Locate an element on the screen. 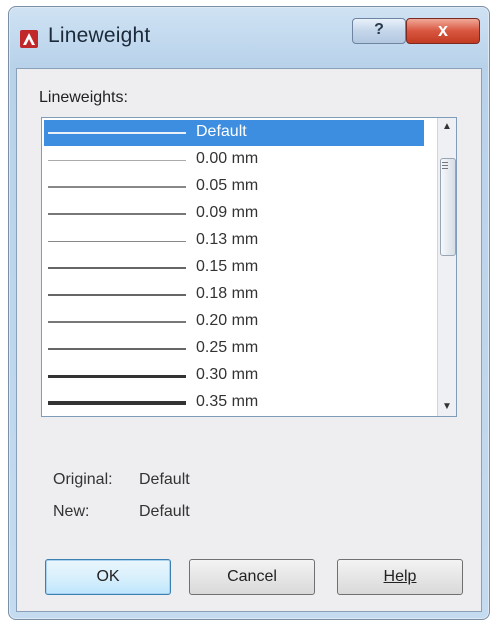 This screenshot has height=626, width=496. lineweight-item: 0.35 mm is located at coordinates (234, 403).